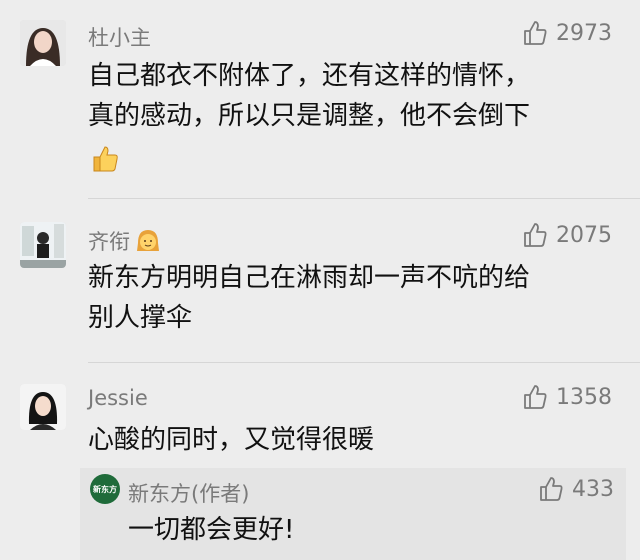 The height and width of the screenshot is (560, 640). Describe the element at coordinates (118, 398) in the screenshot. I see `commenter-name: Jessie` at that location.